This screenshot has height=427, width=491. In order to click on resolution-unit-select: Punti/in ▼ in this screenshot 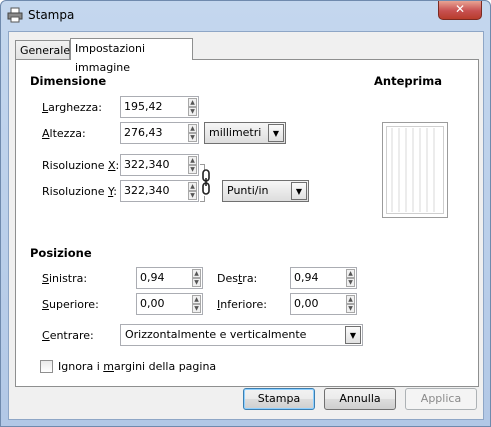, I will do `click(265, 191)`.